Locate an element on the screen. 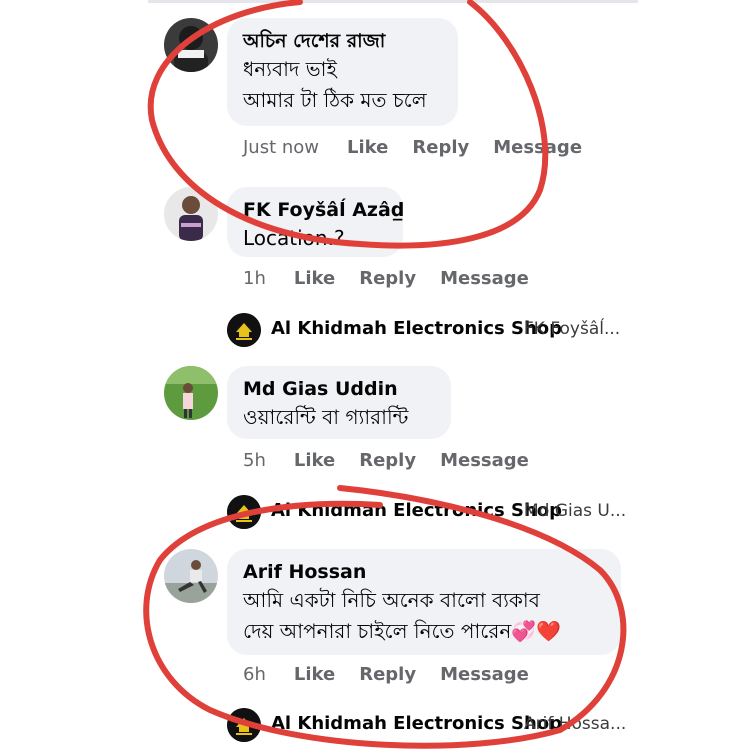 This screenshot has height=756, width=756. comment-actions: 6h Like Reply Message is located at coordinates (398, 674).